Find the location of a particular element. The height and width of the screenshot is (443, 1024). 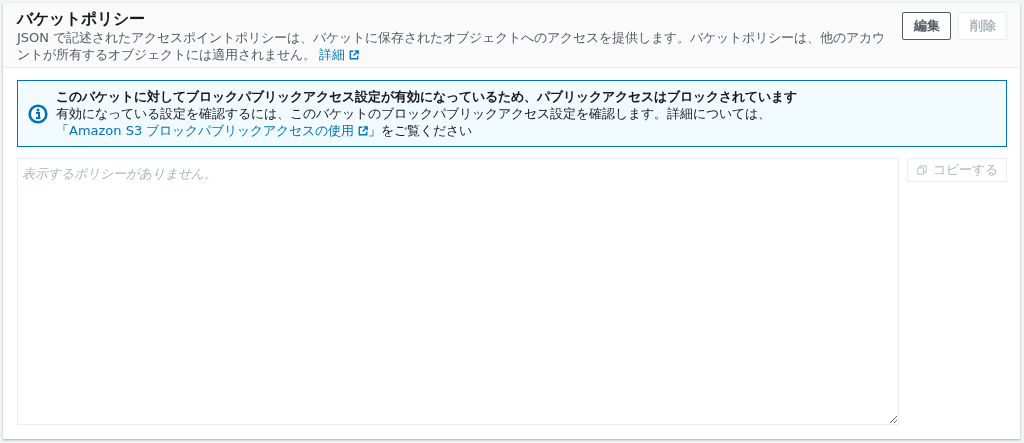

documentation-link: Amazon S3 ブロックパブリックアクセスの使用 is located at coordinates (219, 130).